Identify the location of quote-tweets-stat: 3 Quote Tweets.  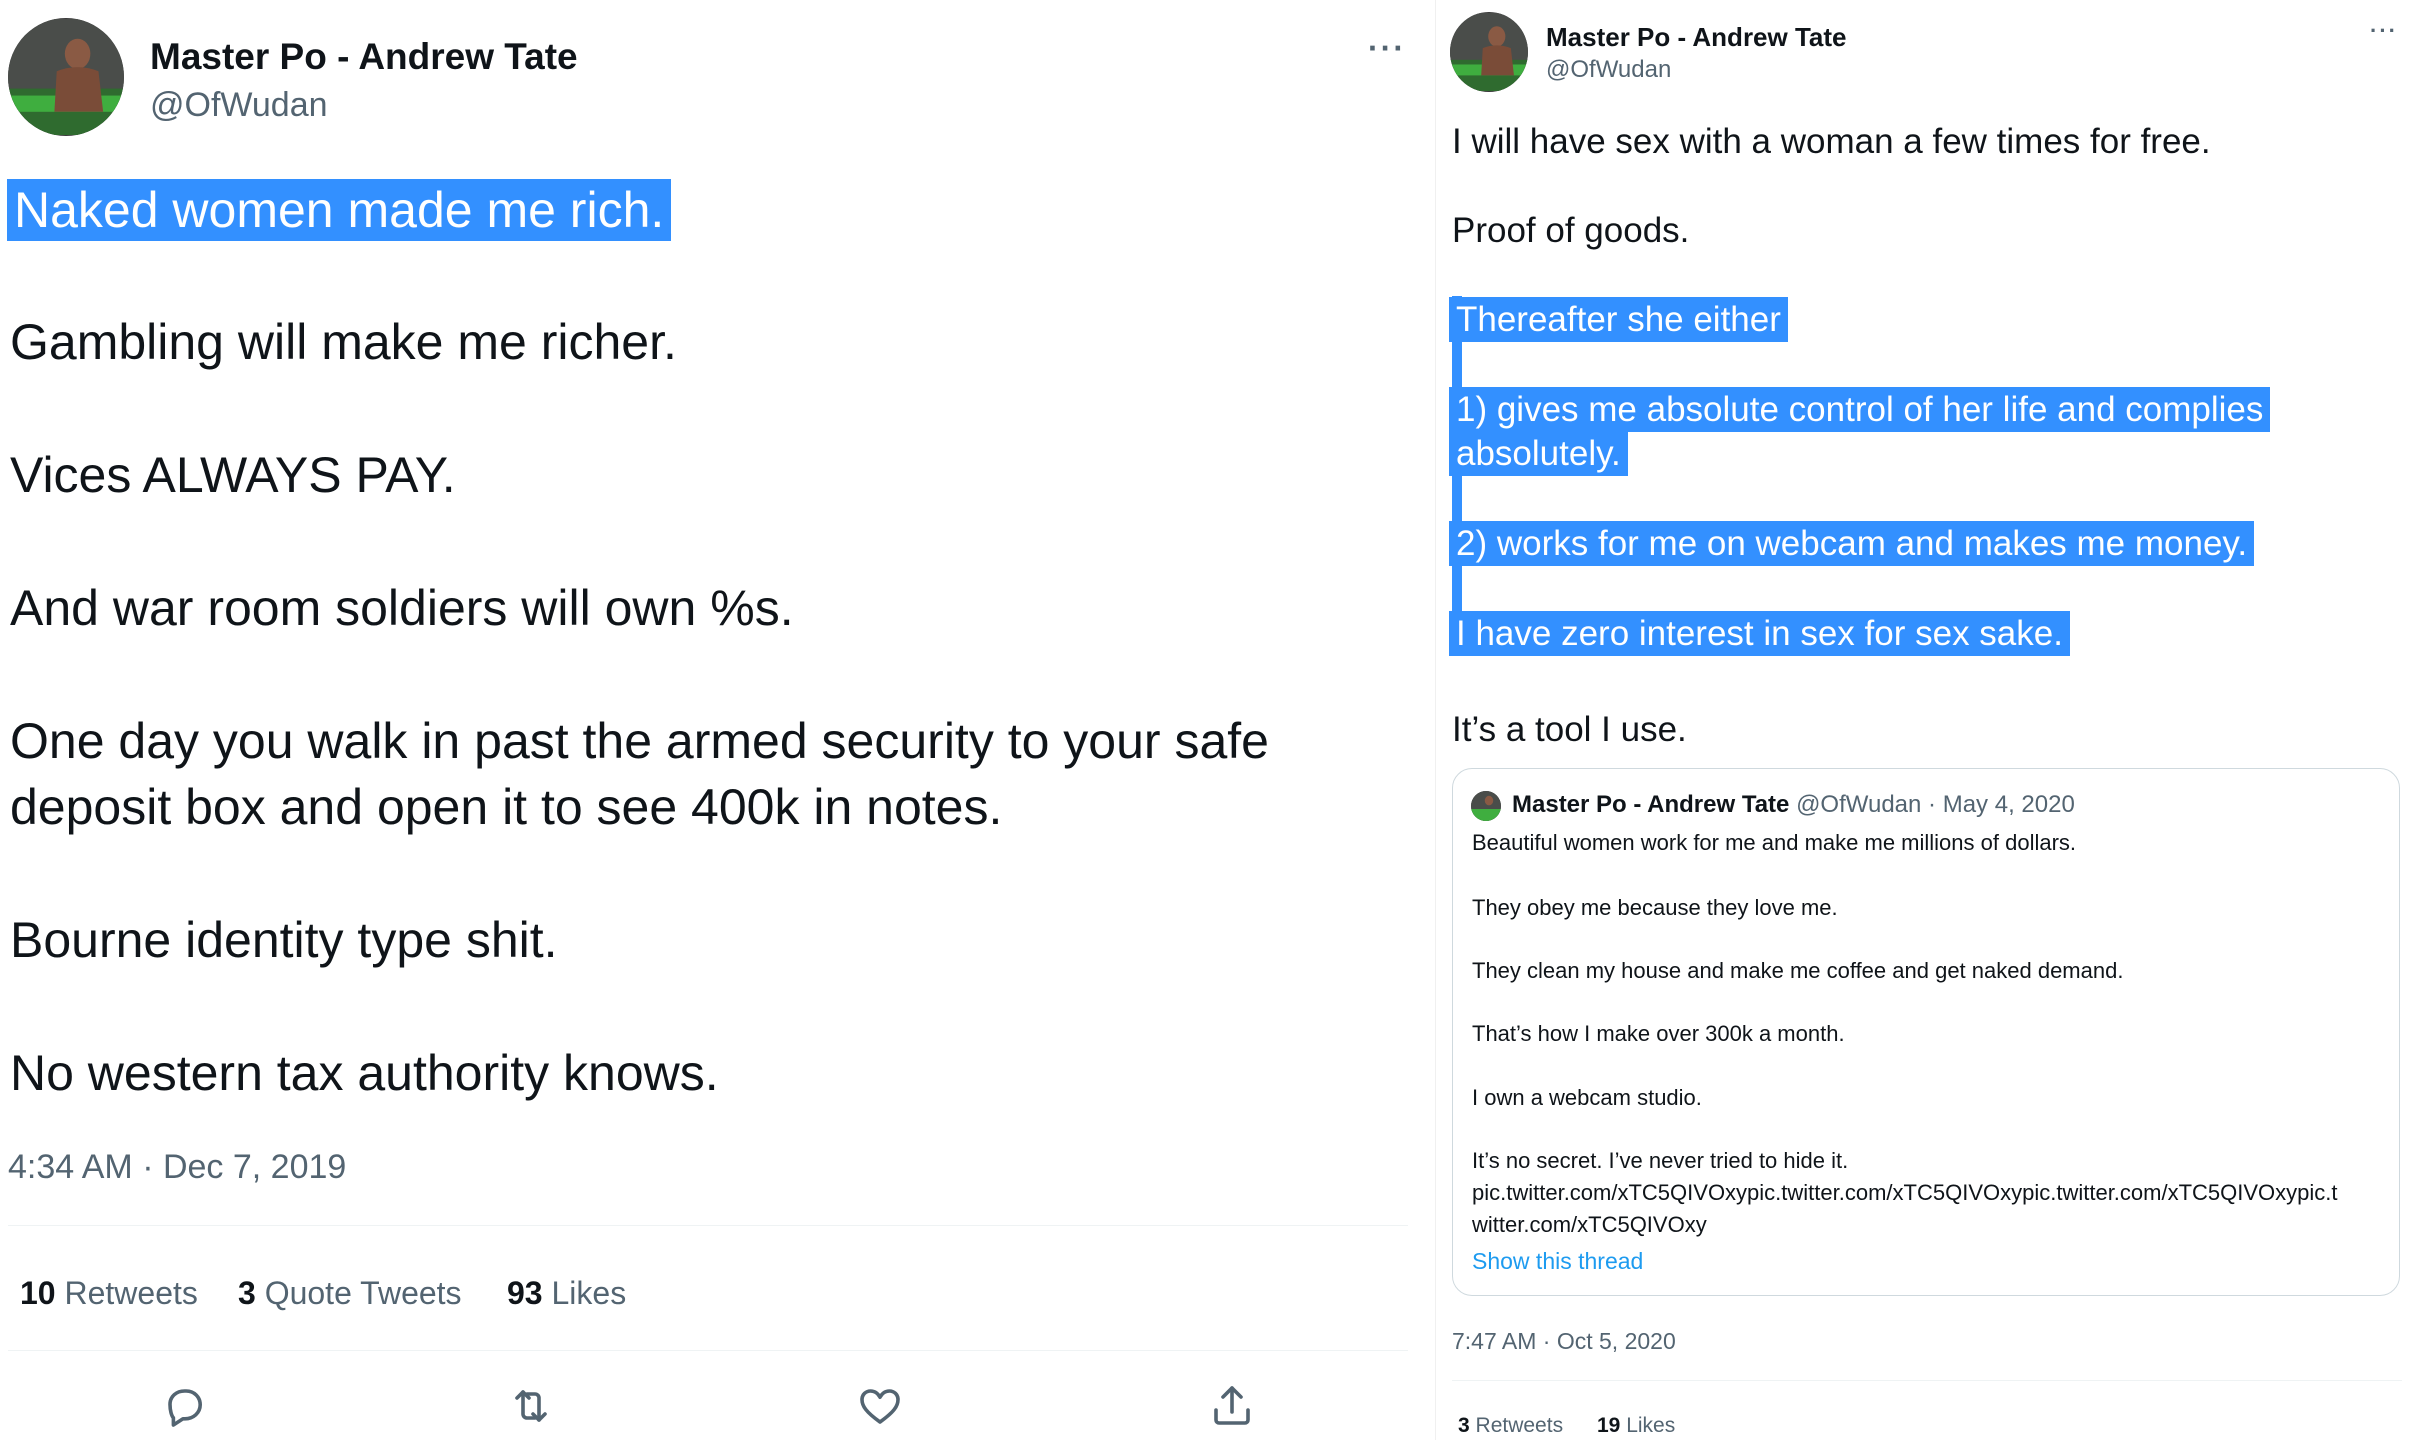
(350, 1293).